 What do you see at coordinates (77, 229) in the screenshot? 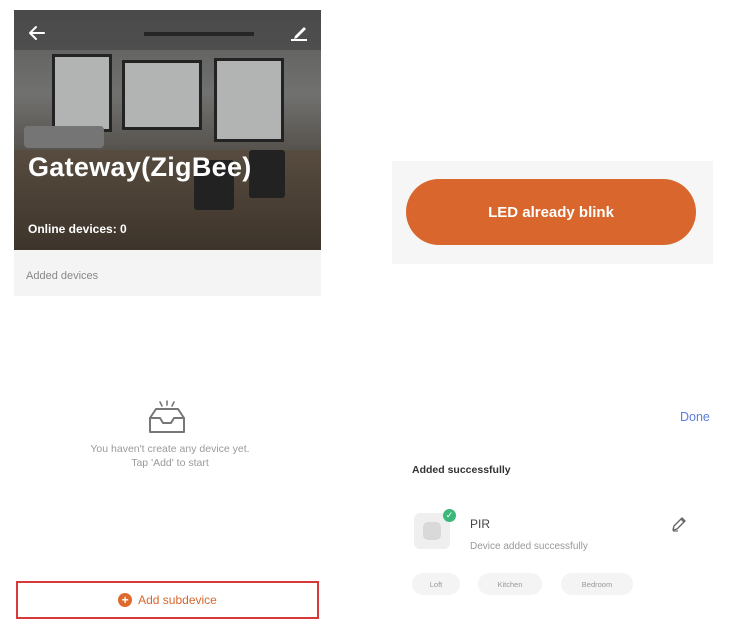
I see `online-devices-count: Online devices: 0` at bounding box center [77, 229].